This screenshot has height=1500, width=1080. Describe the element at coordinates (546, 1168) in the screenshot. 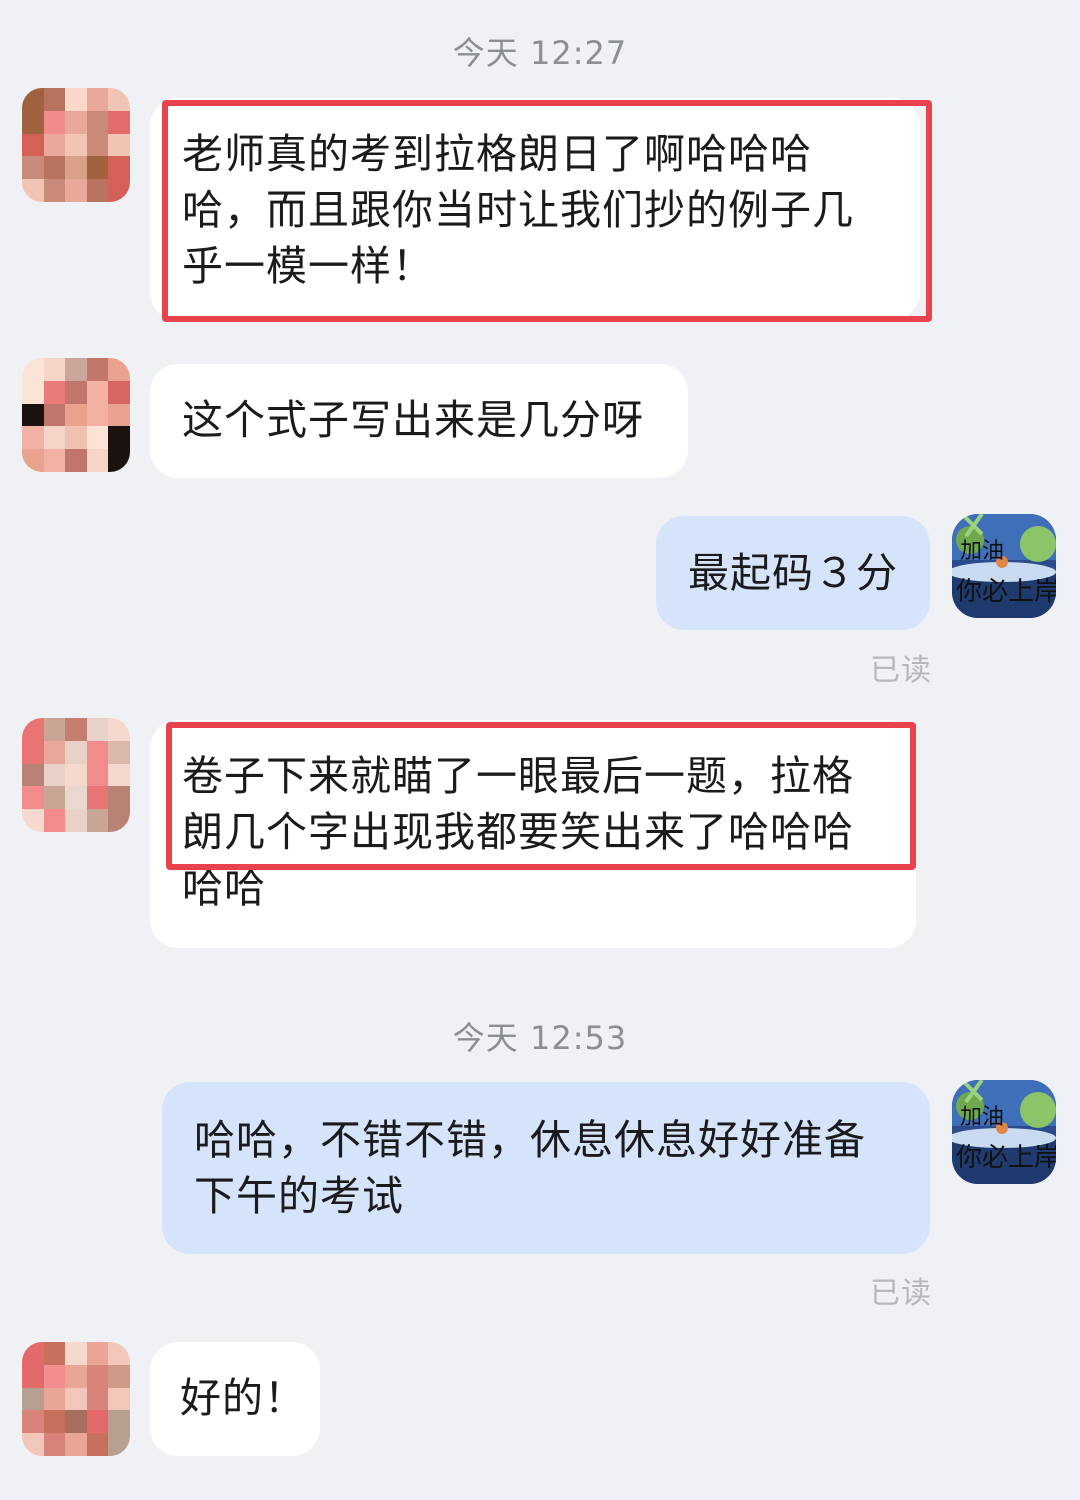

I see `message-bubble-outgoing: 哈哈，不错不错，休息休息好好准备 下午的考试` at that location.